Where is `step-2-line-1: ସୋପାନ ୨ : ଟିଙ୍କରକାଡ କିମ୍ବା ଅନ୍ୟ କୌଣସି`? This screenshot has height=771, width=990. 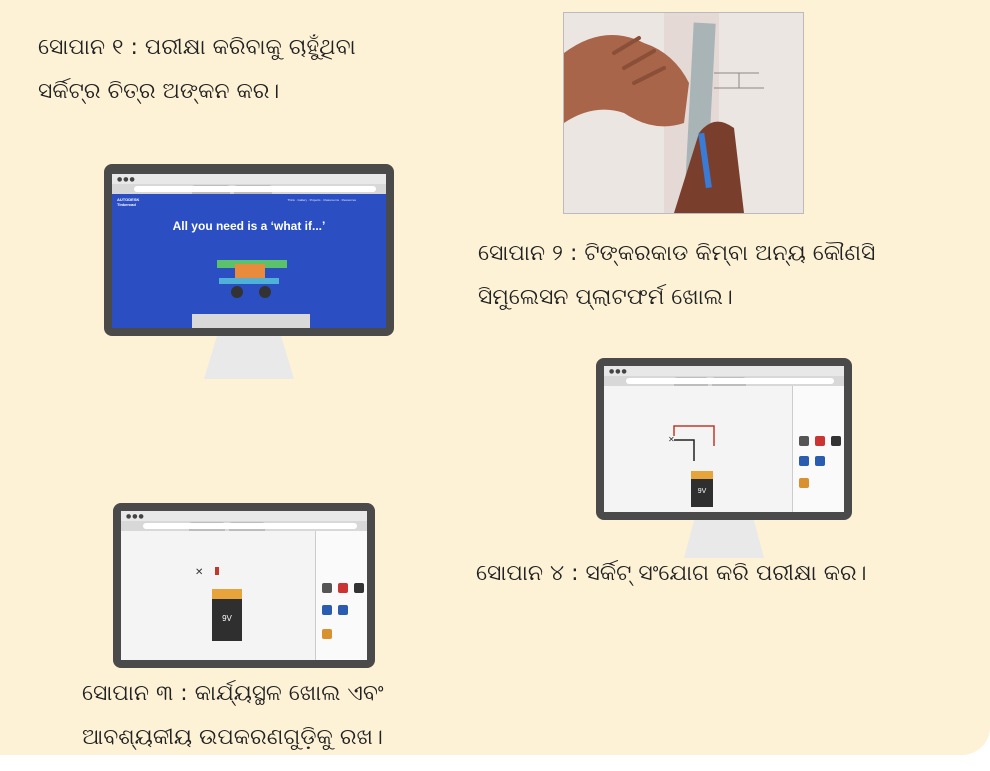 step-2-line-1: ସୋପାନ ୨ : ଟିଙ୍କରକାଡ କିମ୍ବା ଅନ୍ୟ କୌଣସି is located at coordinates (677, 253).